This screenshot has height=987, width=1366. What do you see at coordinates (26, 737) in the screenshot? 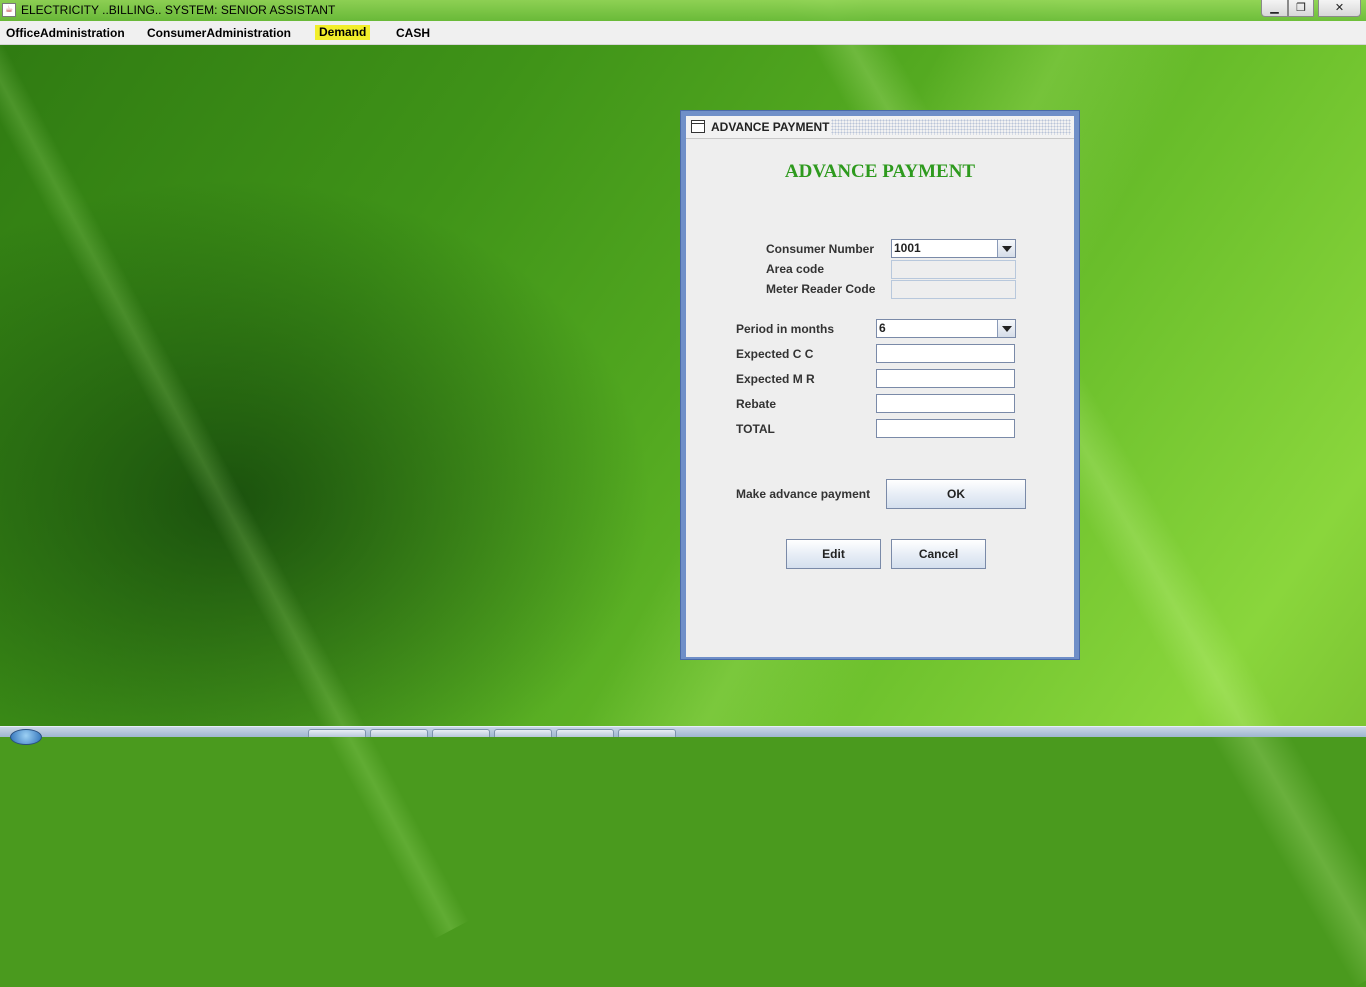
I see `start-button` at bounding box center [26, 737].